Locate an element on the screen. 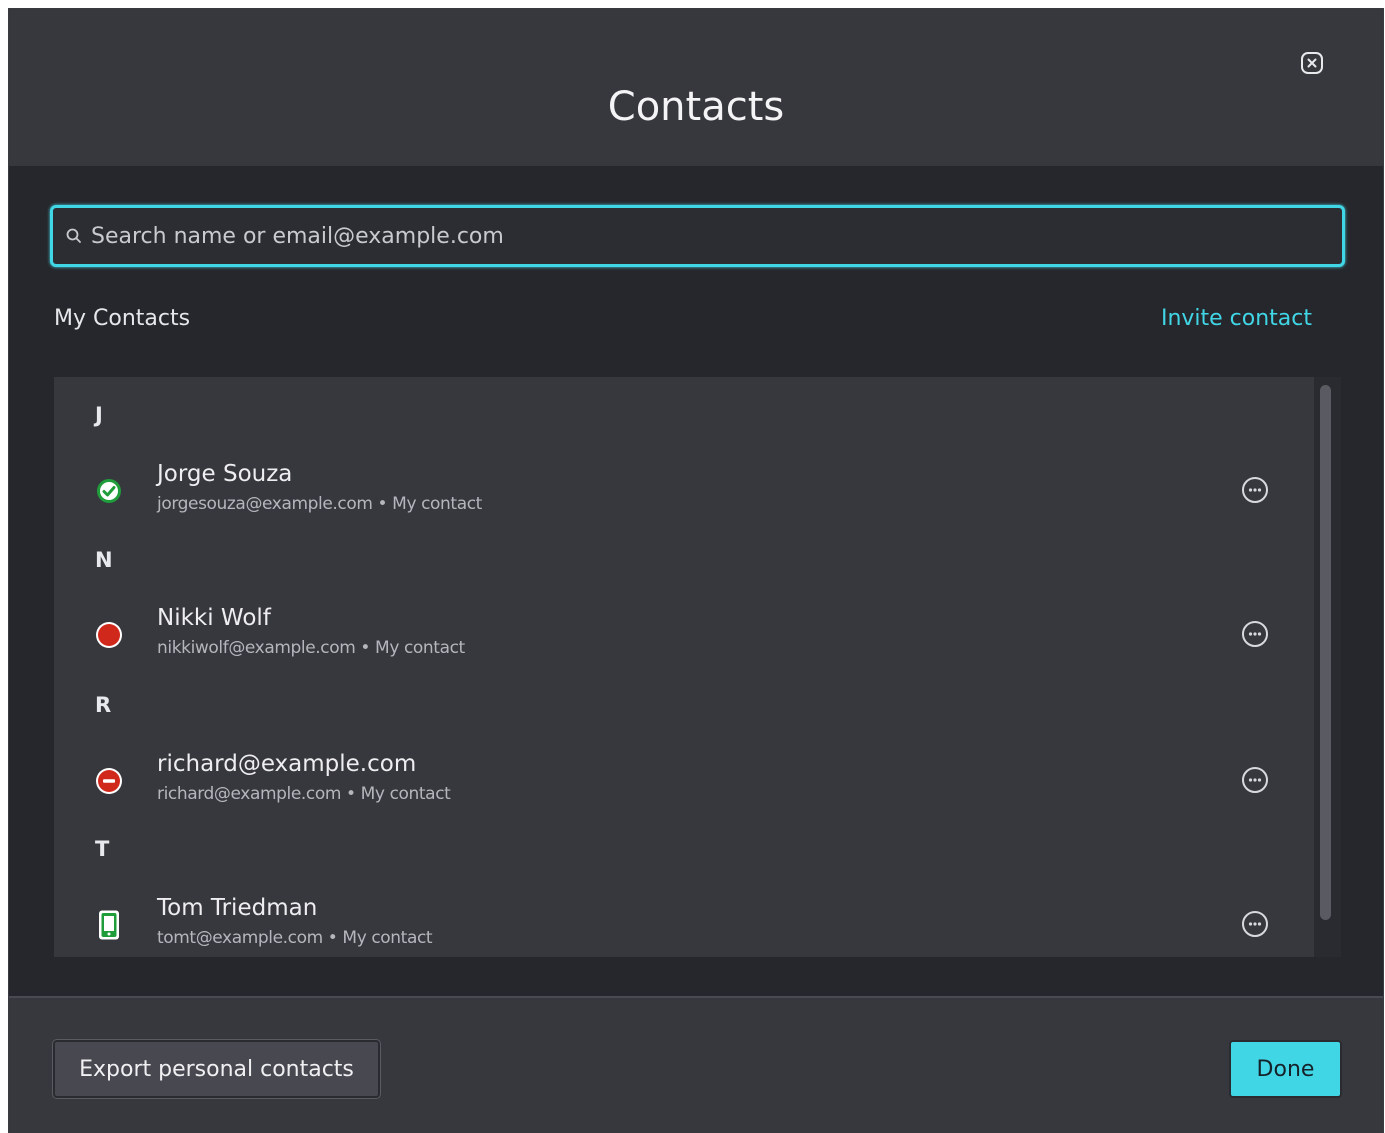 Image resolution: width=1385 pixels, height=1133 pixels. group-letter-t: T is located at coordinates (102, 849).